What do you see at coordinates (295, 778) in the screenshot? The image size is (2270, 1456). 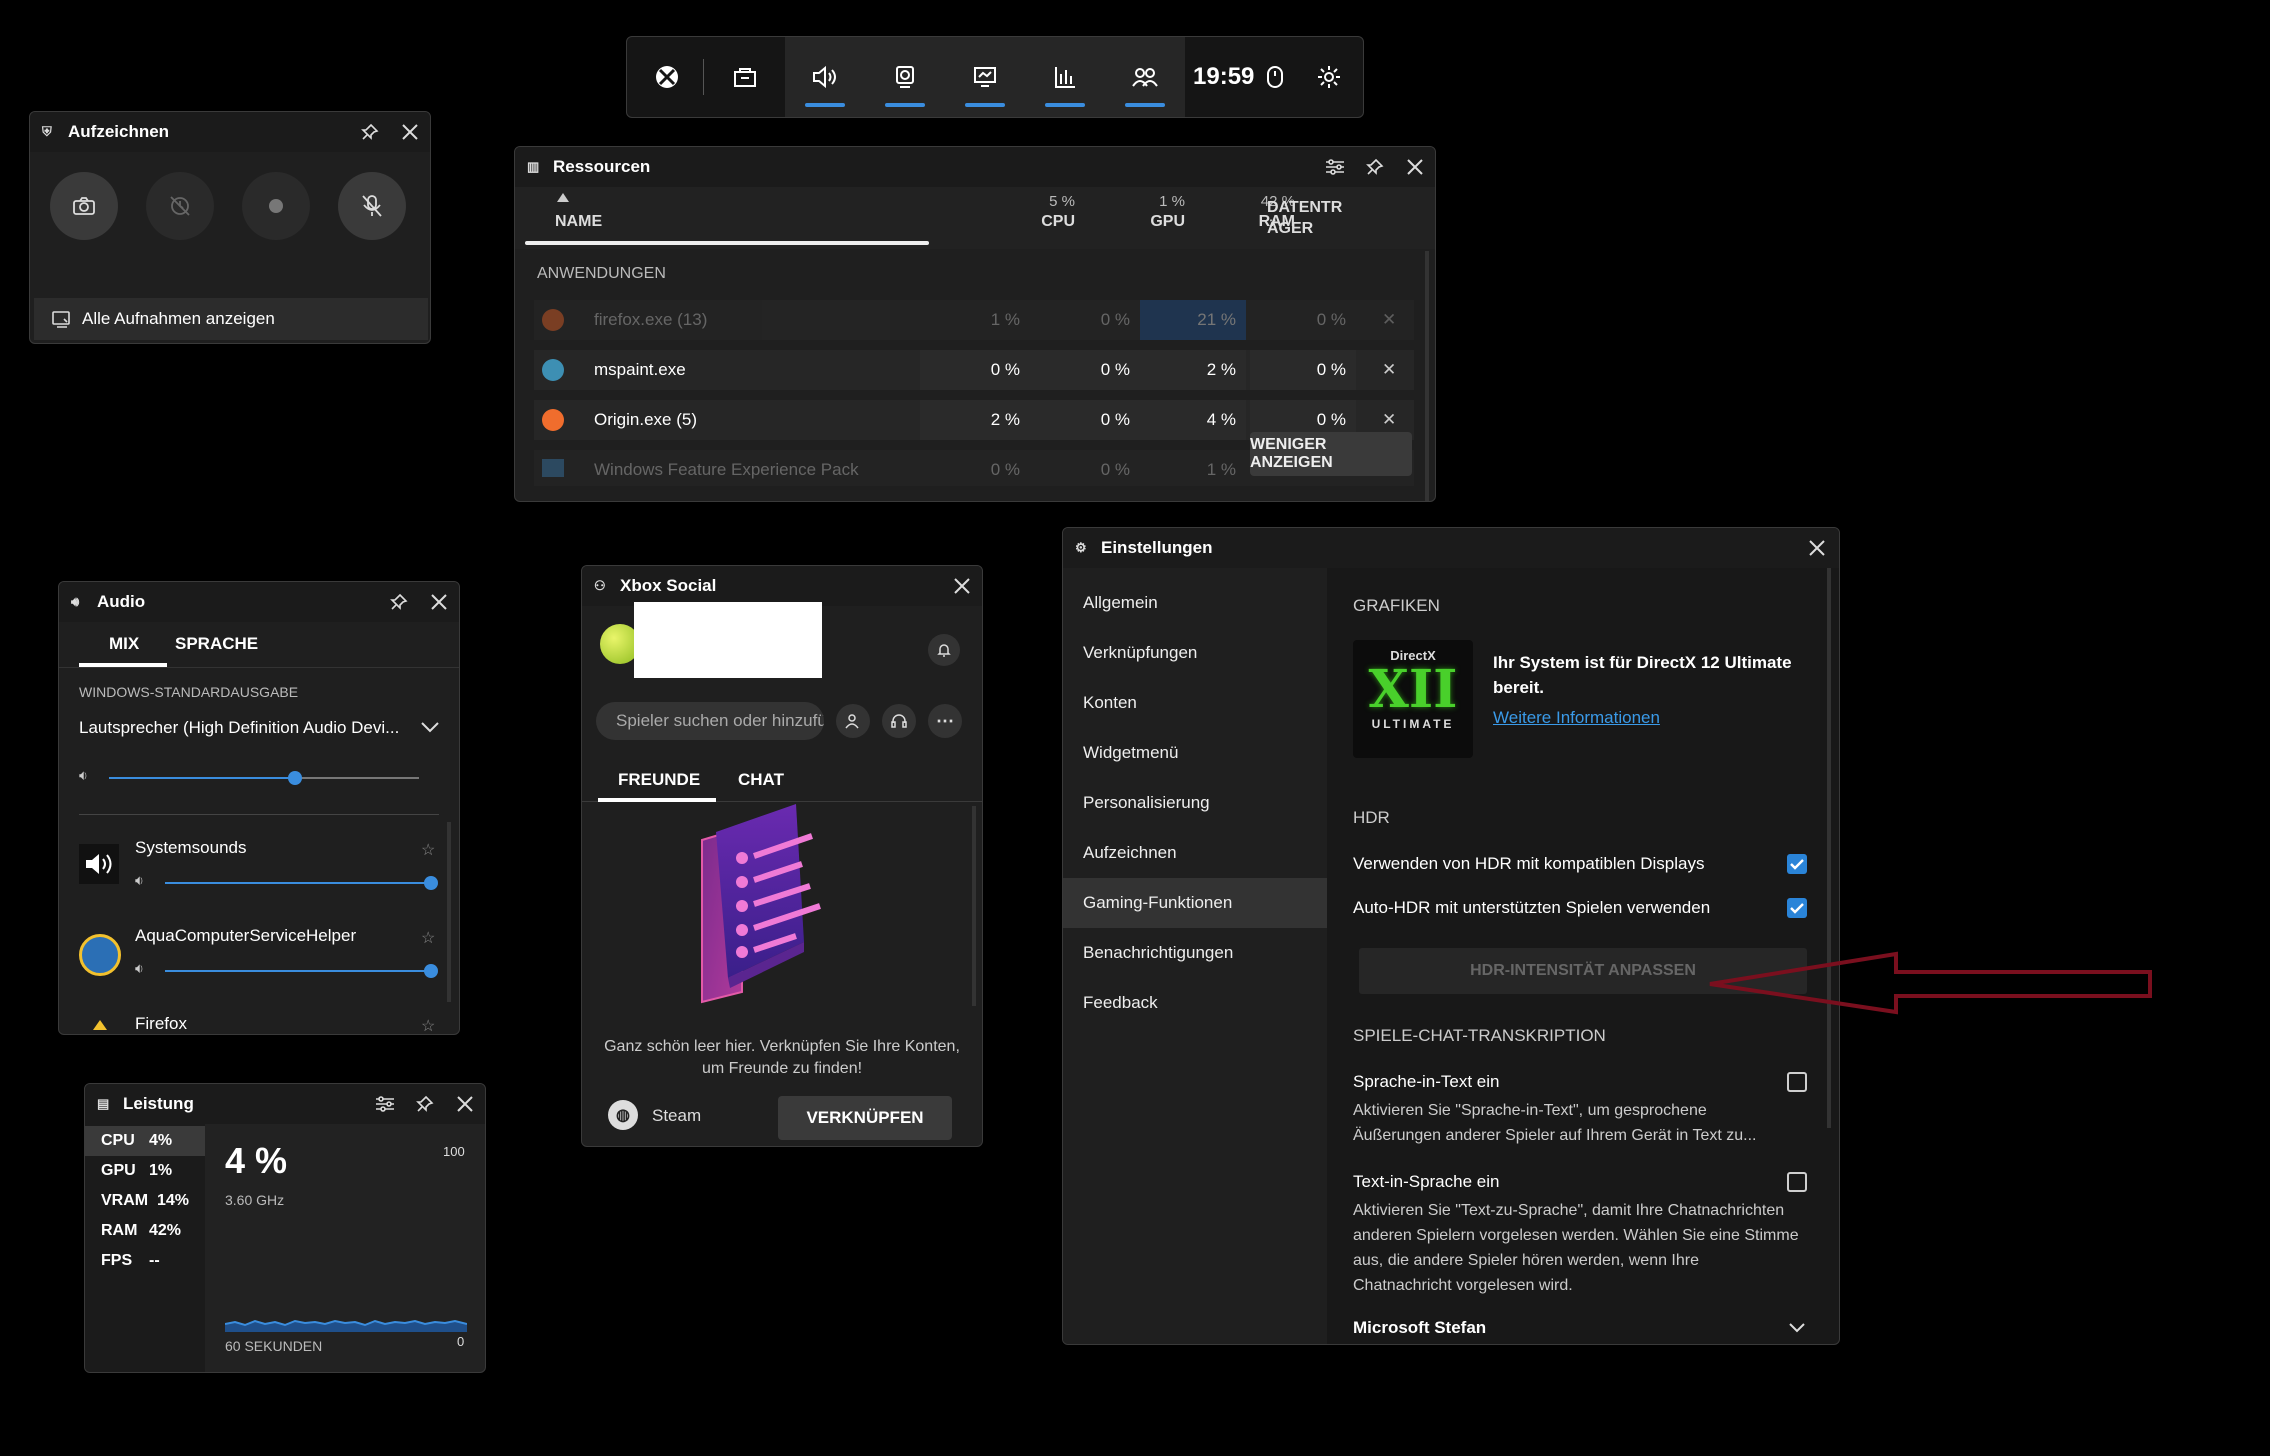 I see `master-volume-thumb` at bounding box center [295, 778].